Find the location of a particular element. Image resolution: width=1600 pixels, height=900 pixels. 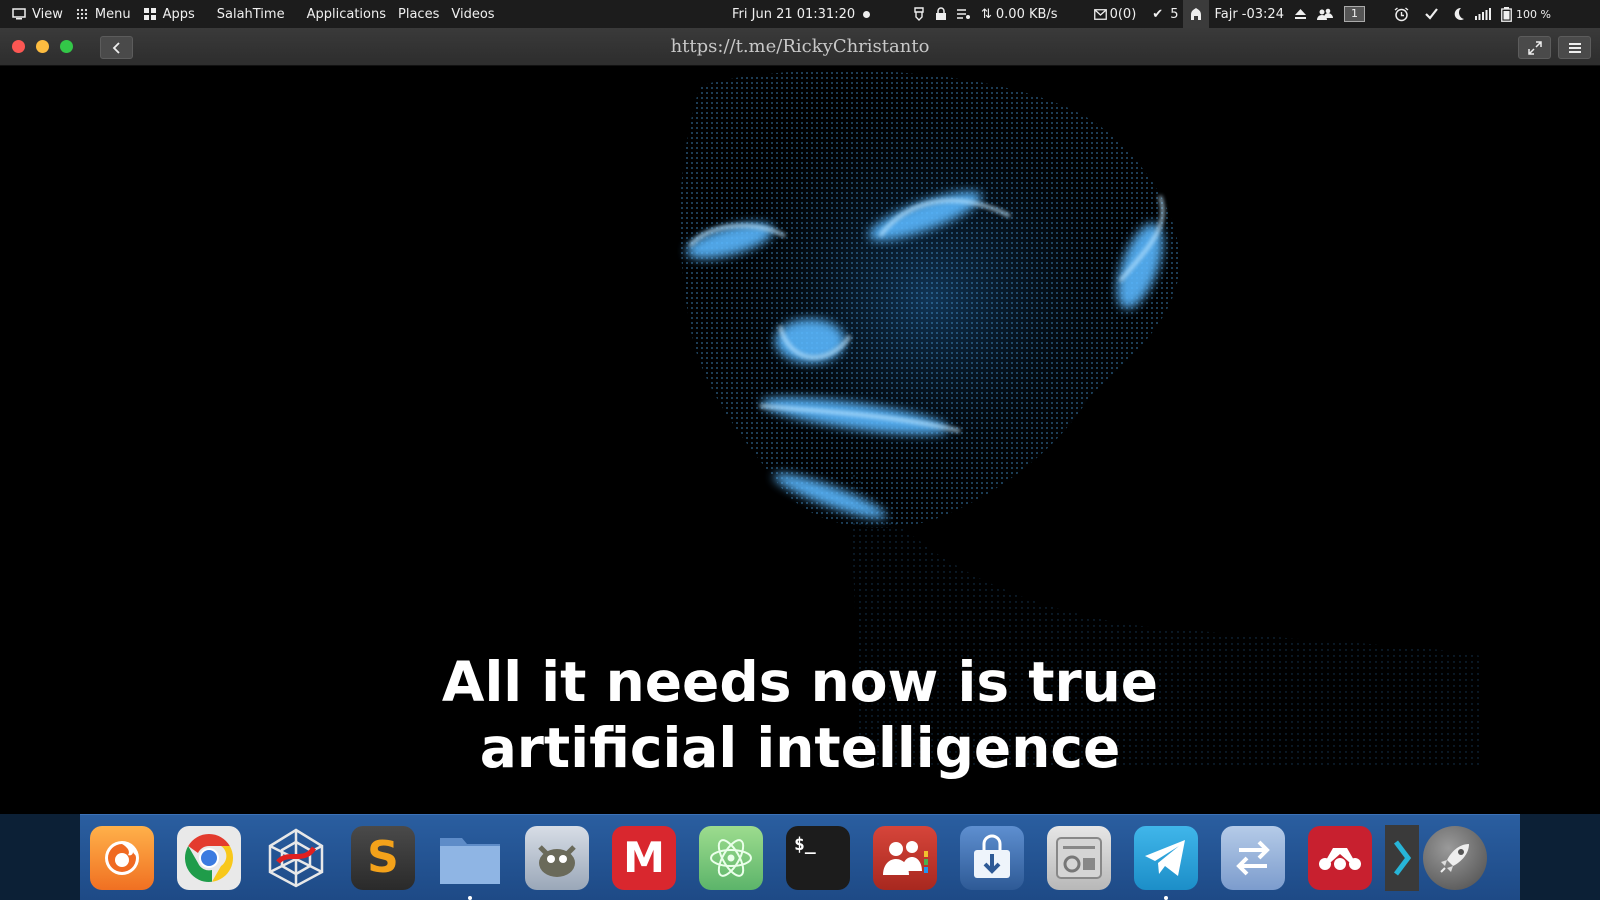

volume-icon is located at coordinates (1483, 14).